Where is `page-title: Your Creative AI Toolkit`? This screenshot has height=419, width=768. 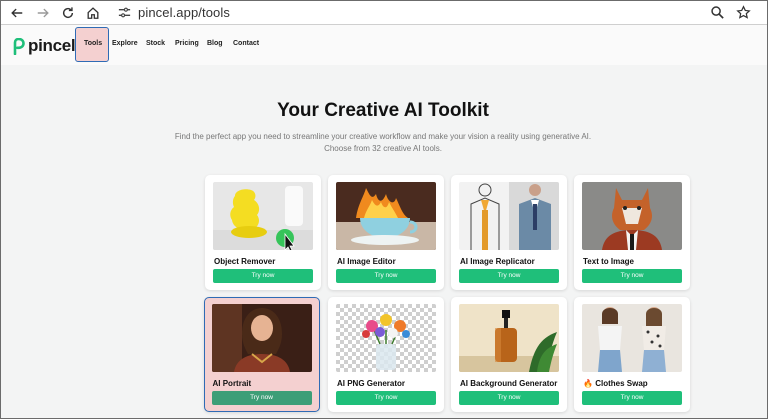
page-title: Your Creative AI Toolkit is located at coordinates (383, 110).